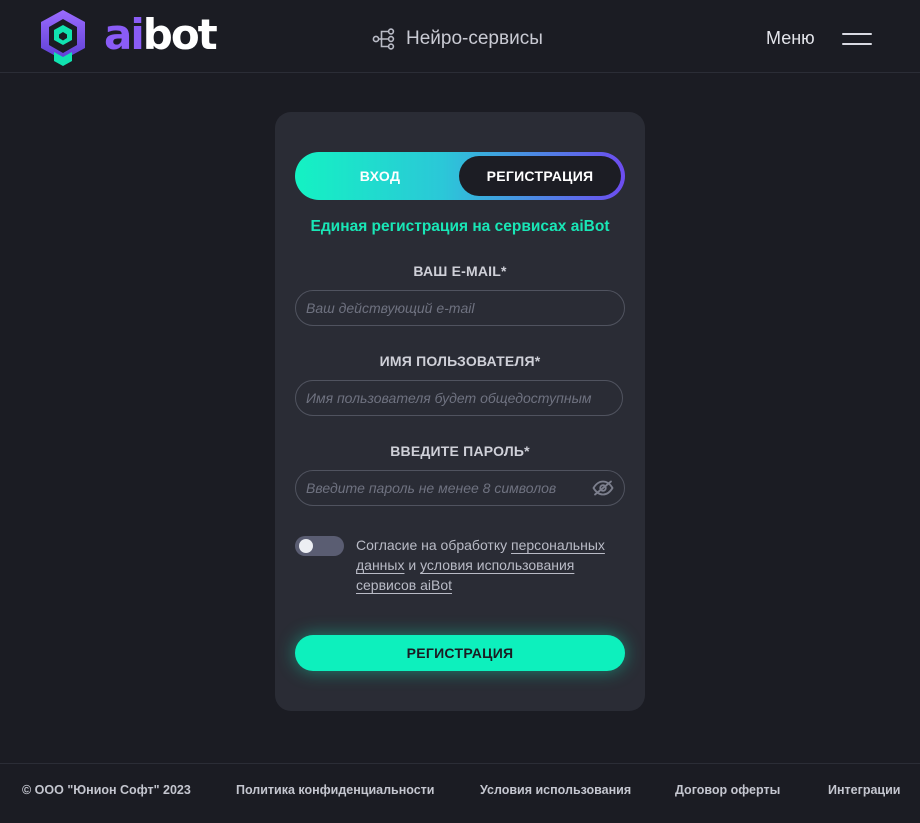 The width and height of the screenshot is (920, 823). Describe the element at coordinates (306, 546) in the screenshot. I see `toggle-knob` at that location.